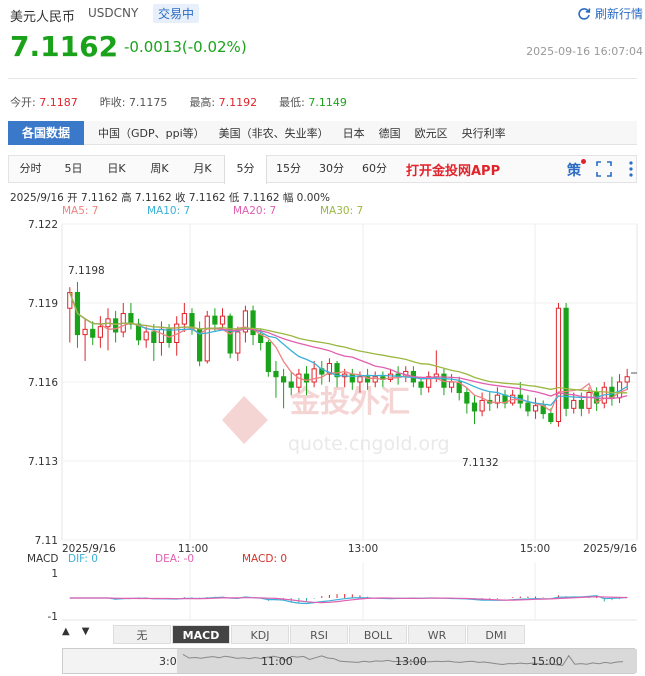 The width and height of the screenshot is (645, 676). I want to click on range-navigator: 3:0 11:00 13:00 15:00, so click(349, 661).